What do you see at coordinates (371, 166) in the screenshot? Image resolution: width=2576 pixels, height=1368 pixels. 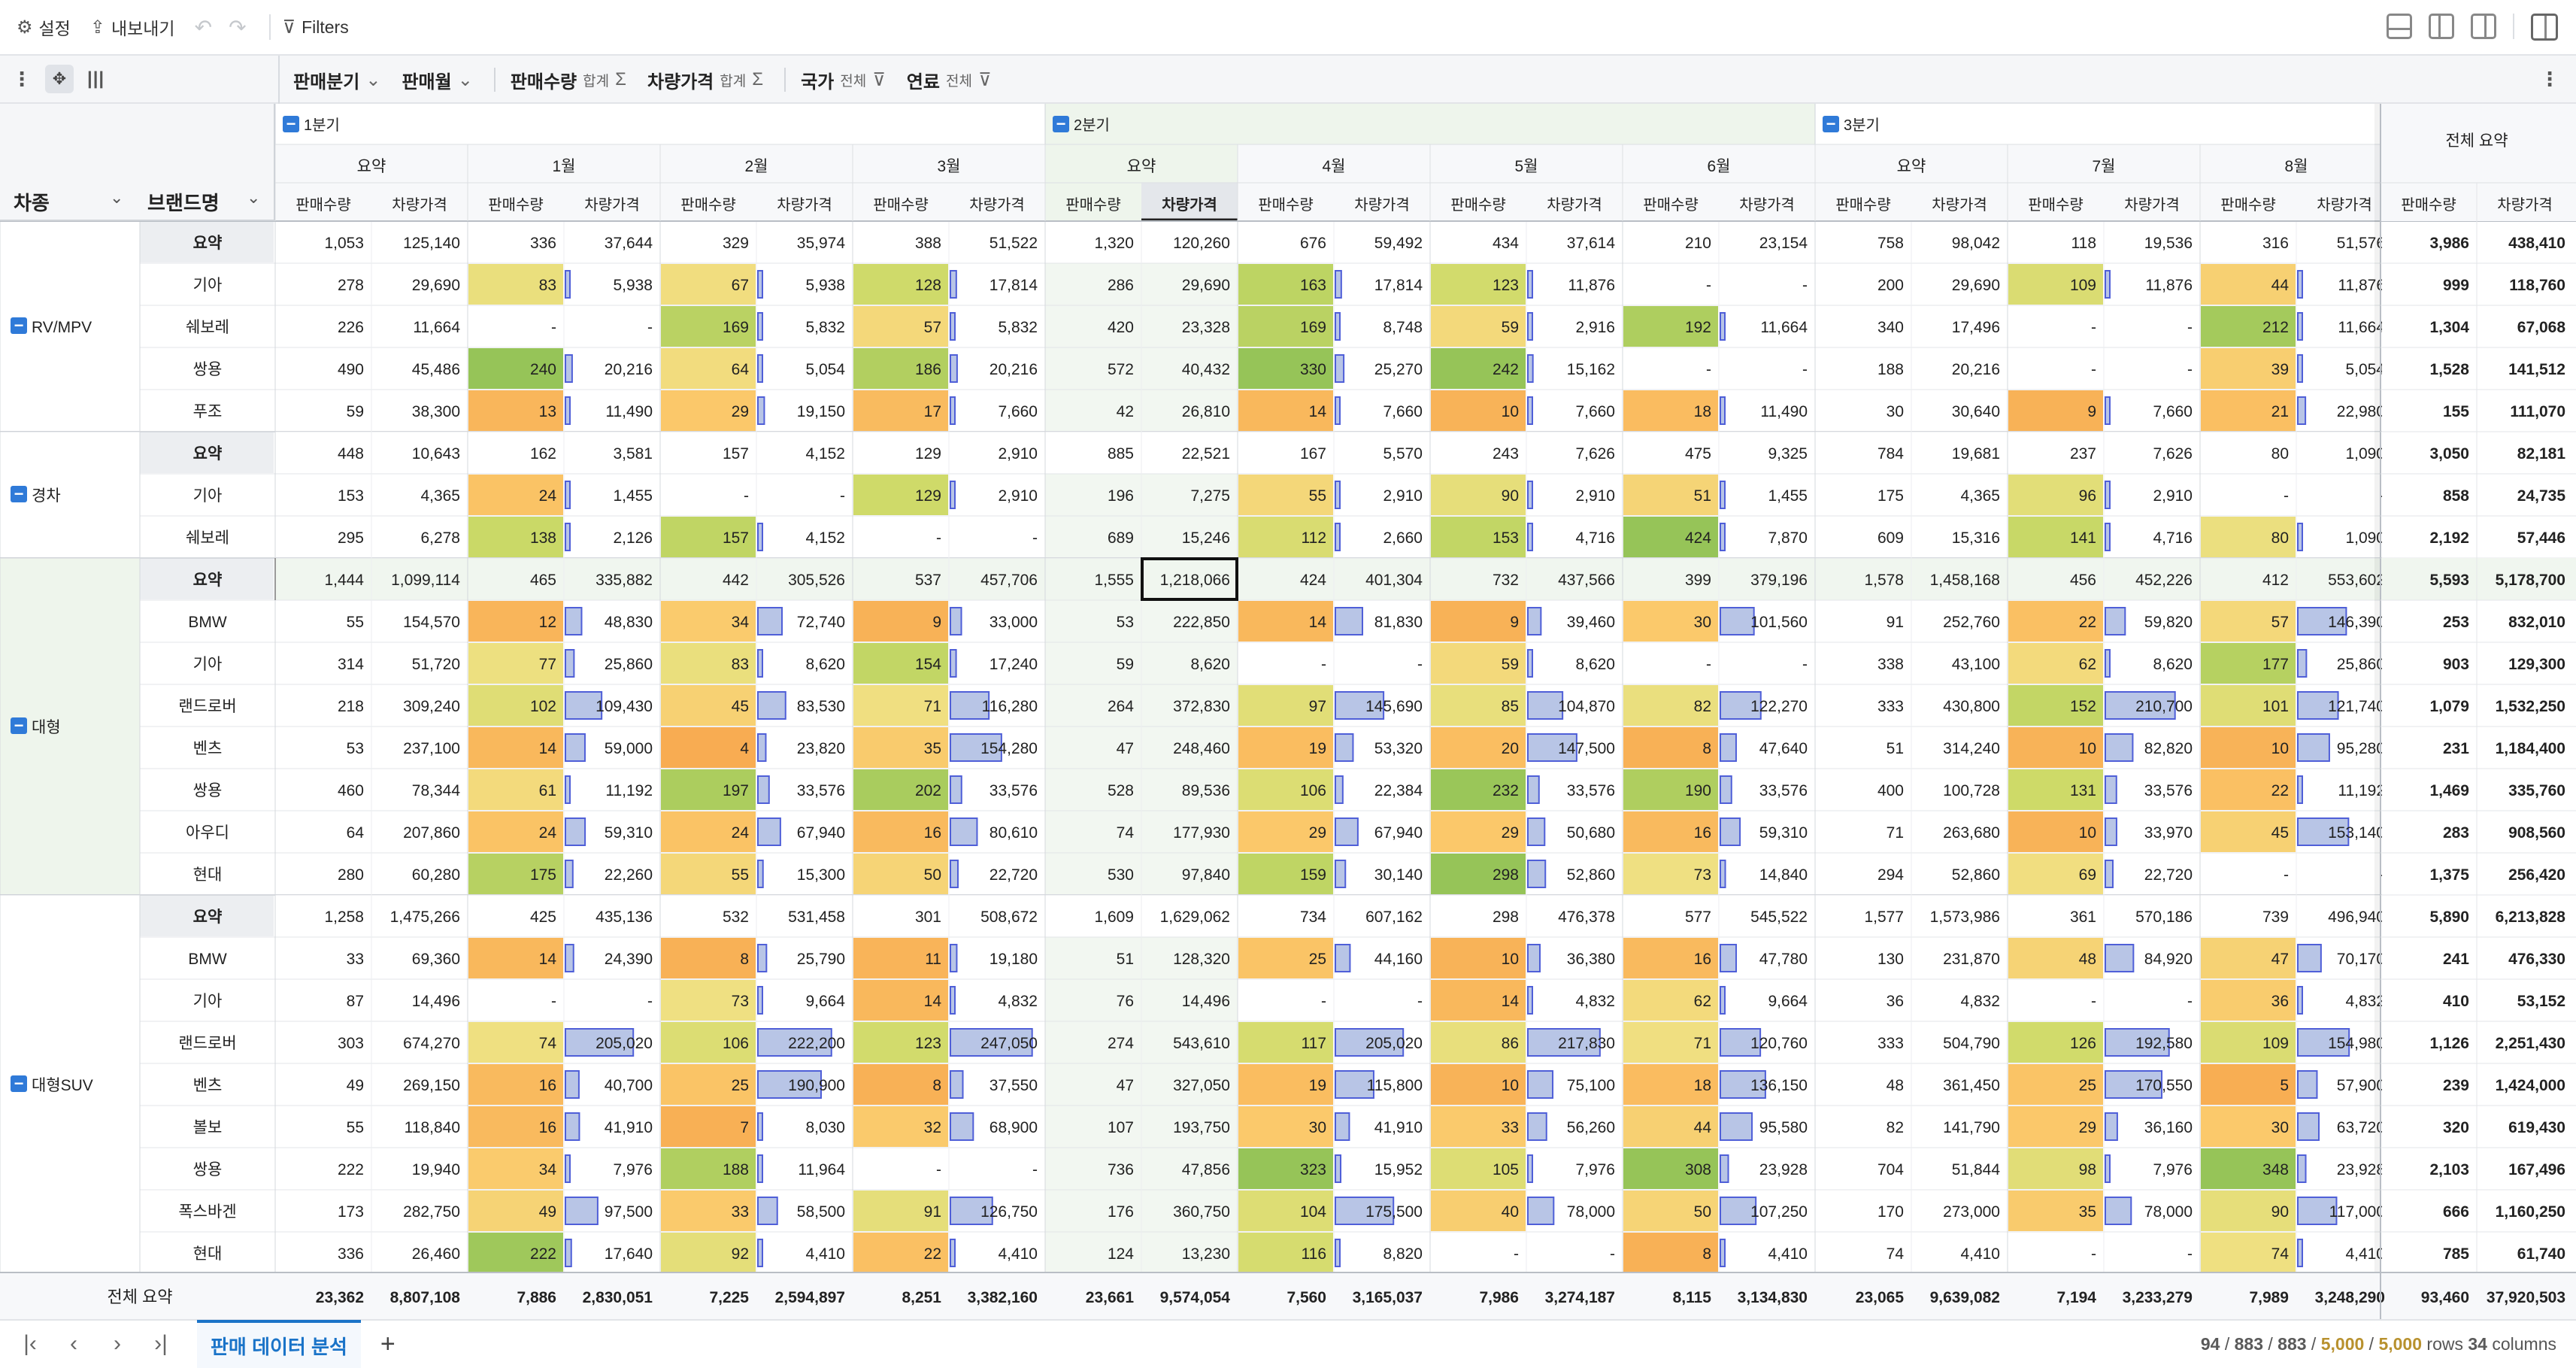 I see `month-label: 요약` at bounding box center [371, 166].